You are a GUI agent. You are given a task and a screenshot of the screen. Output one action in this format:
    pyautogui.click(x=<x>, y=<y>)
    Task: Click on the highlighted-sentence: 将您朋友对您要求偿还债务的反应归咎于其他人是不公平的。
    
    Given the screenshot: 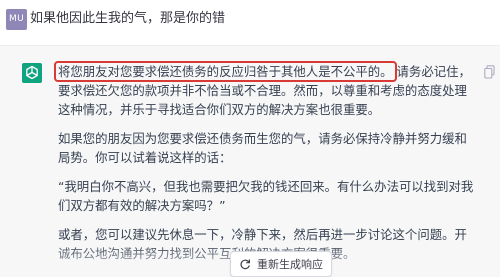 What is the action you would take?
    pyautogui.click(x=225, y=71)
    